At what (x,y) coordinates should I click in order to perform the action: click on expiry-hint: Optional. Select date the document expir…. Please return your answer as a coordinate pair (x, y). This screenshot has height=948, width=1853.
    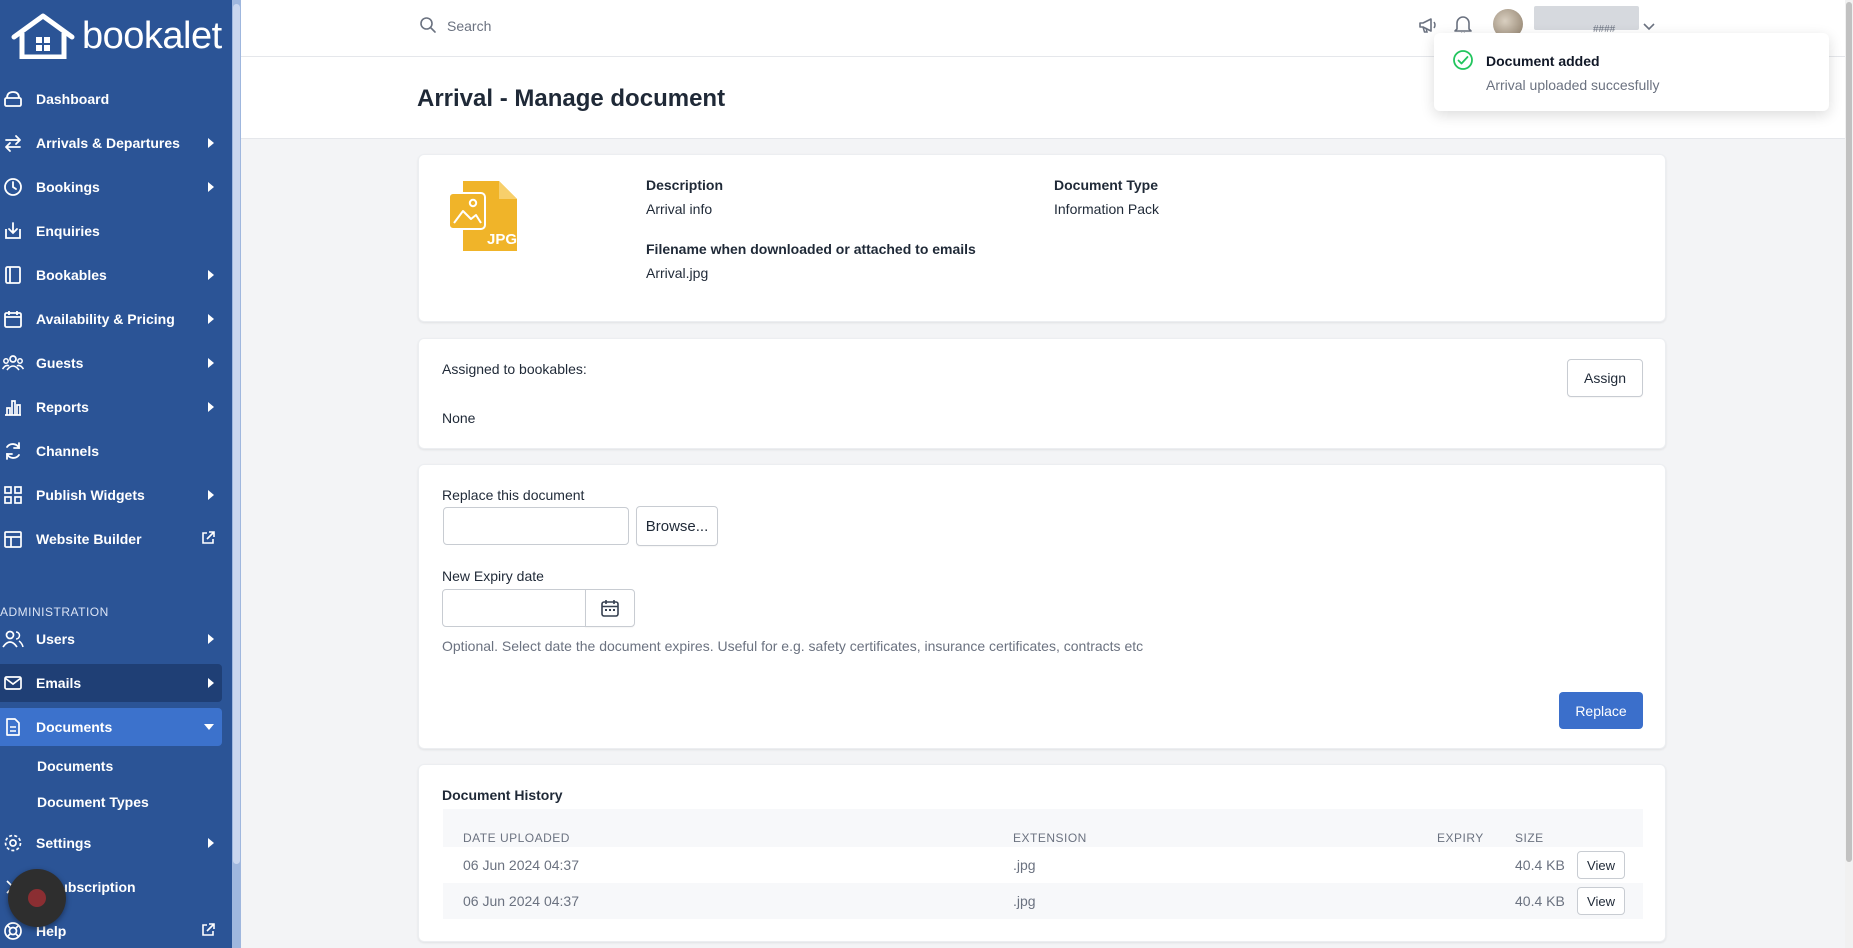
    Looking at the image, I should click on (793, 646).